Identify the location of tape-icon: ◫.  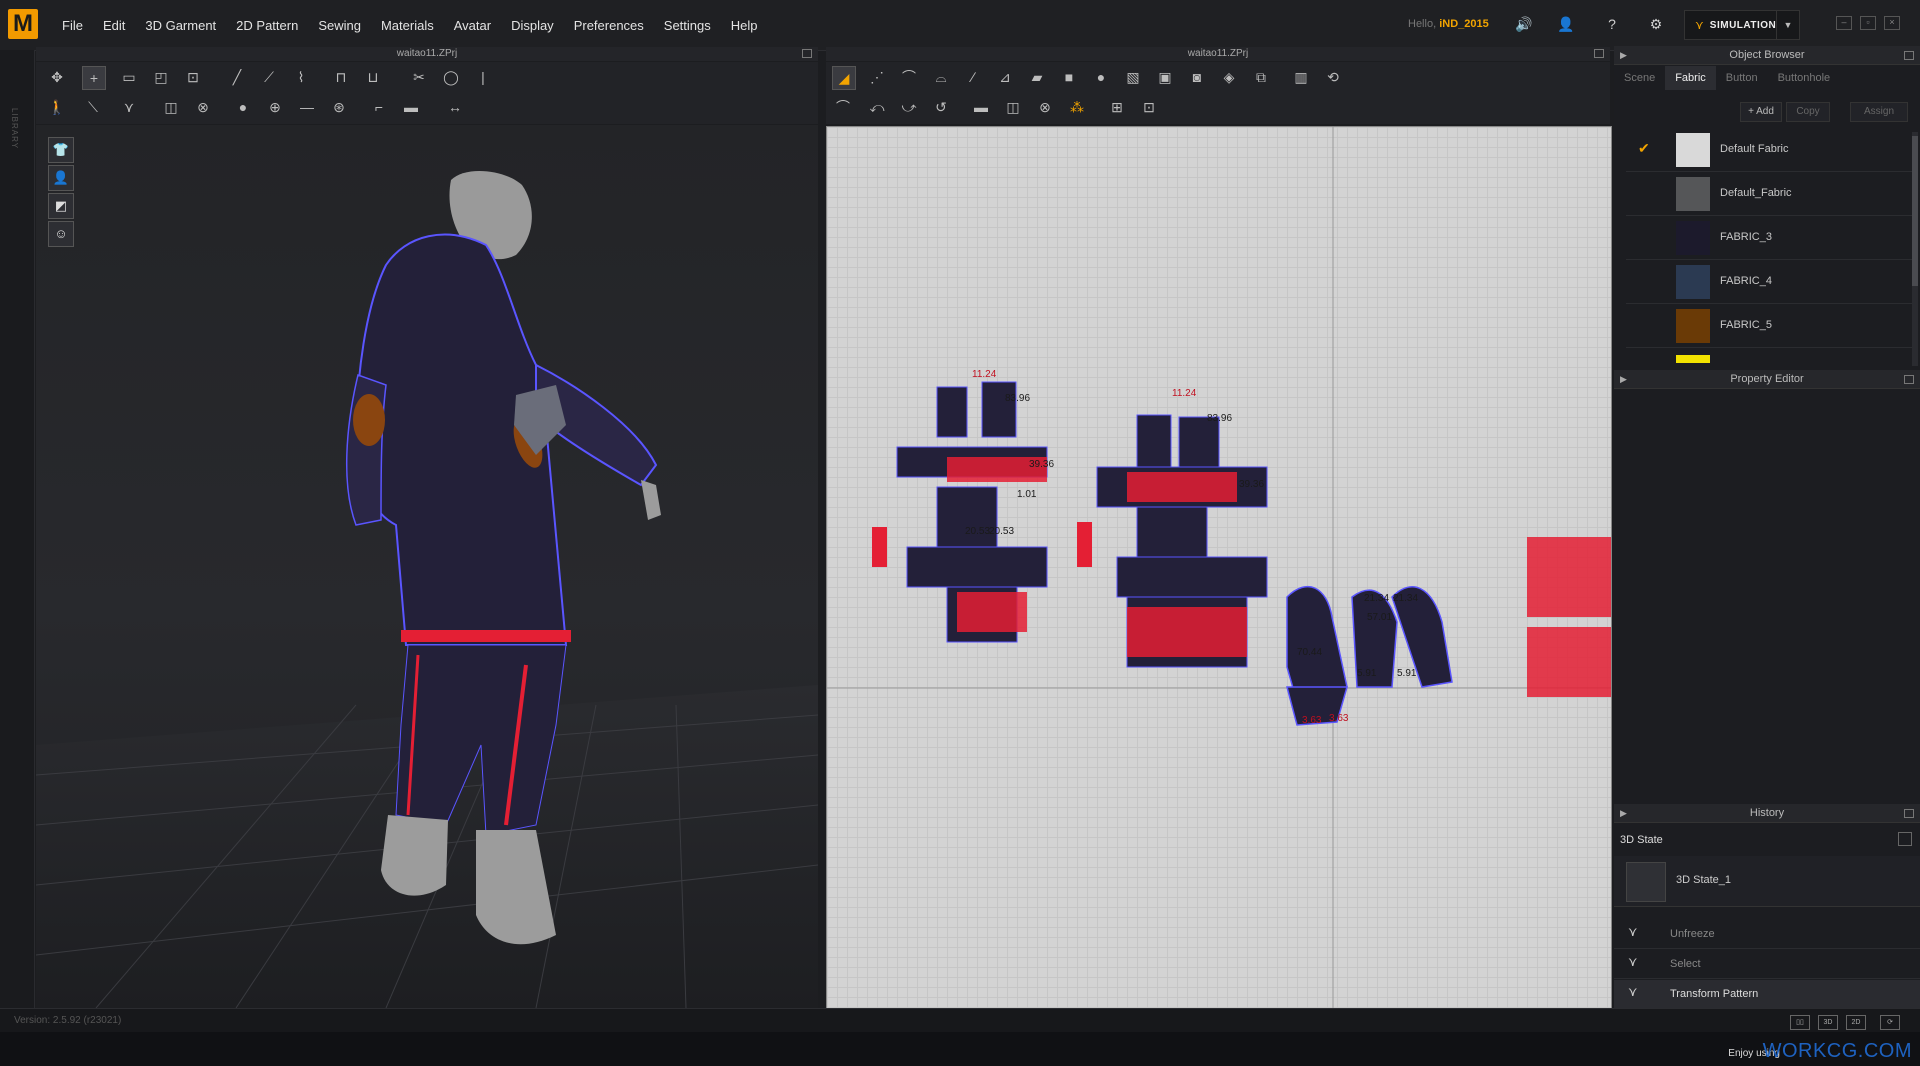
(171, 107).